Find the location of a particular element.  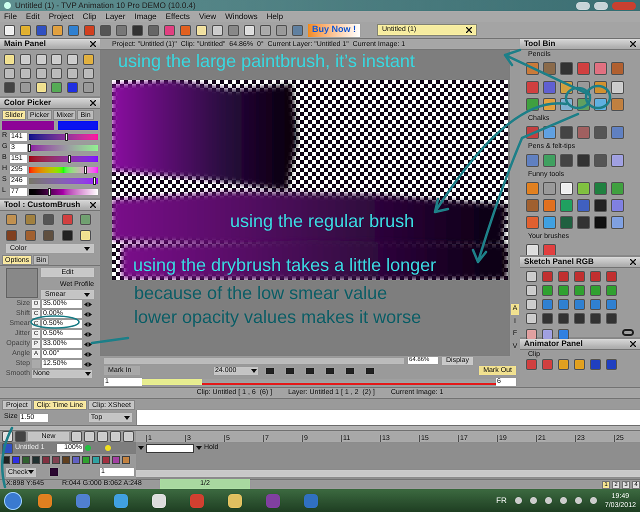

eye-icon is located at coordinates (628, 332).